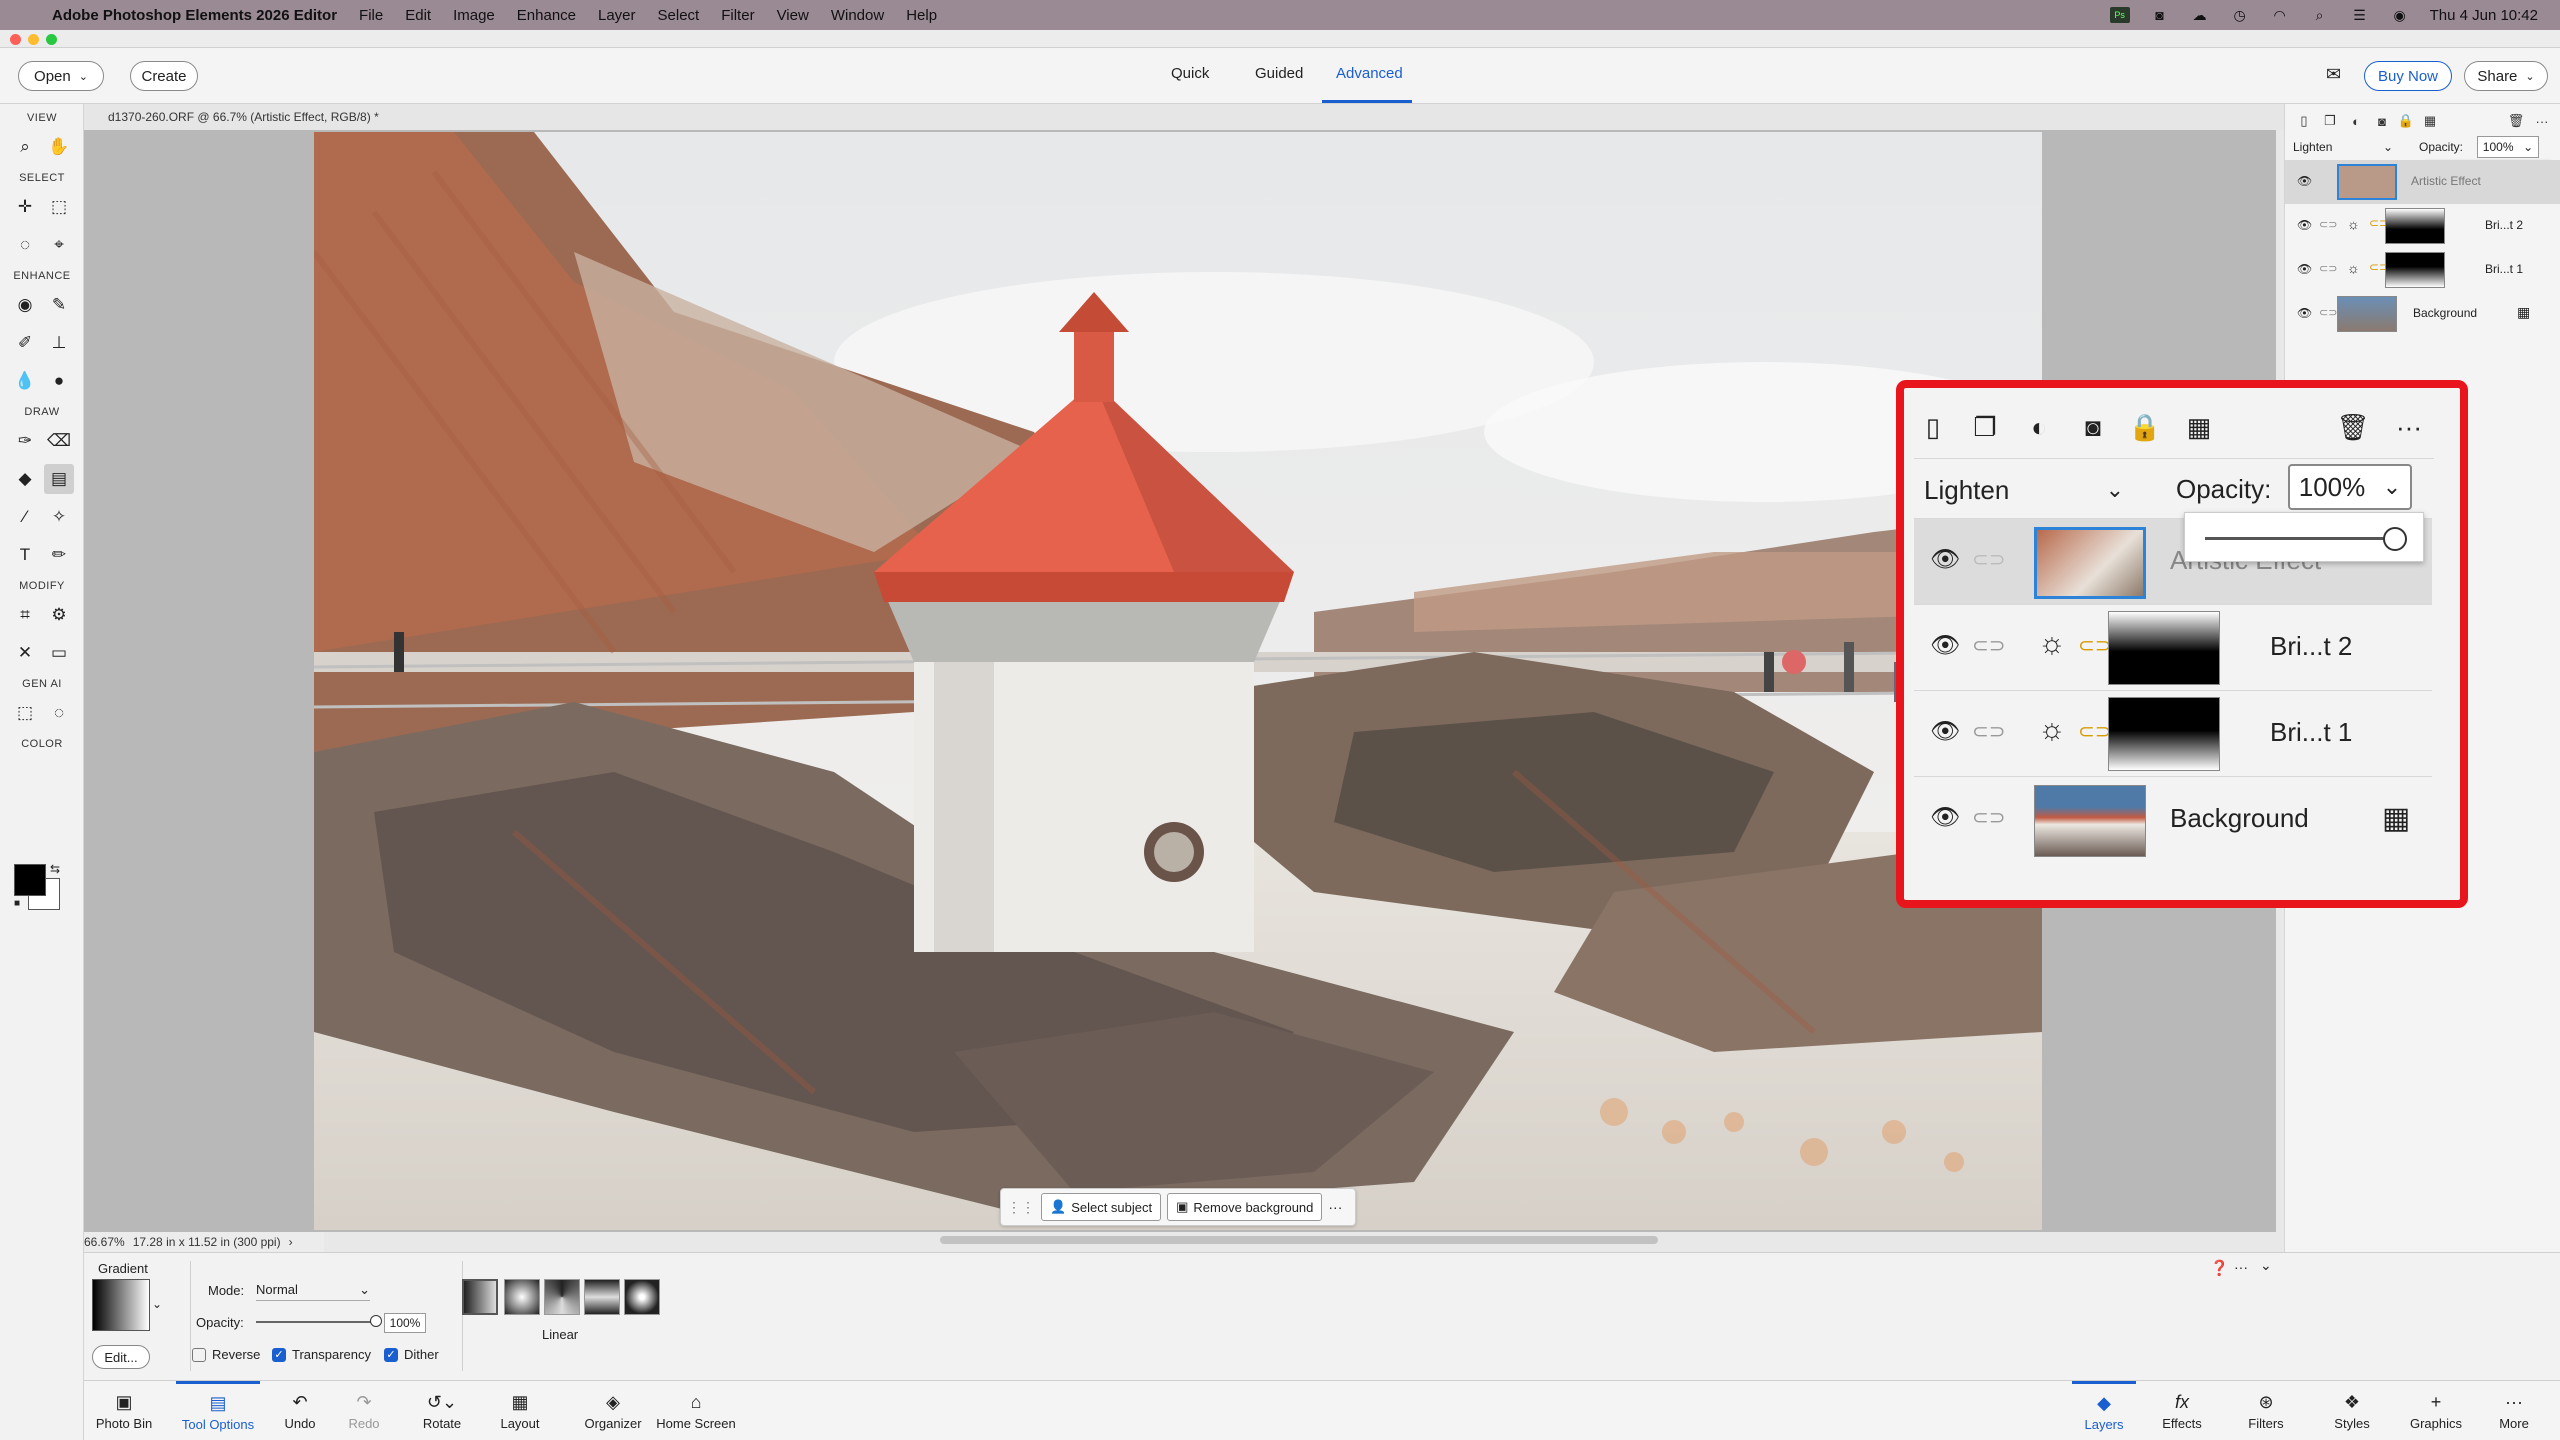 This screenshot has width=2560, height=1440. I want to click on share-button: Share ⌄, so click(2506, 76).